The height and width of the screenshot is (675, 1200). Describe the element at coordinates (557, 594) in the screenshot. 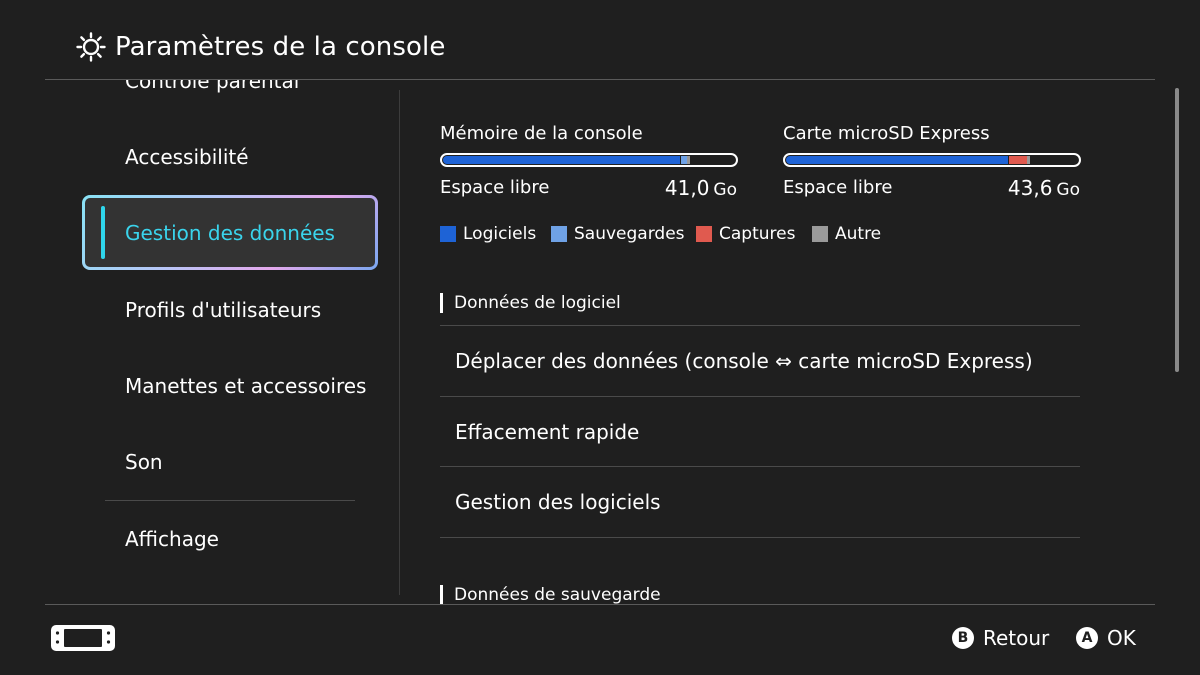

I see `section-header-save-data: Données de sauvegarde` at that location.